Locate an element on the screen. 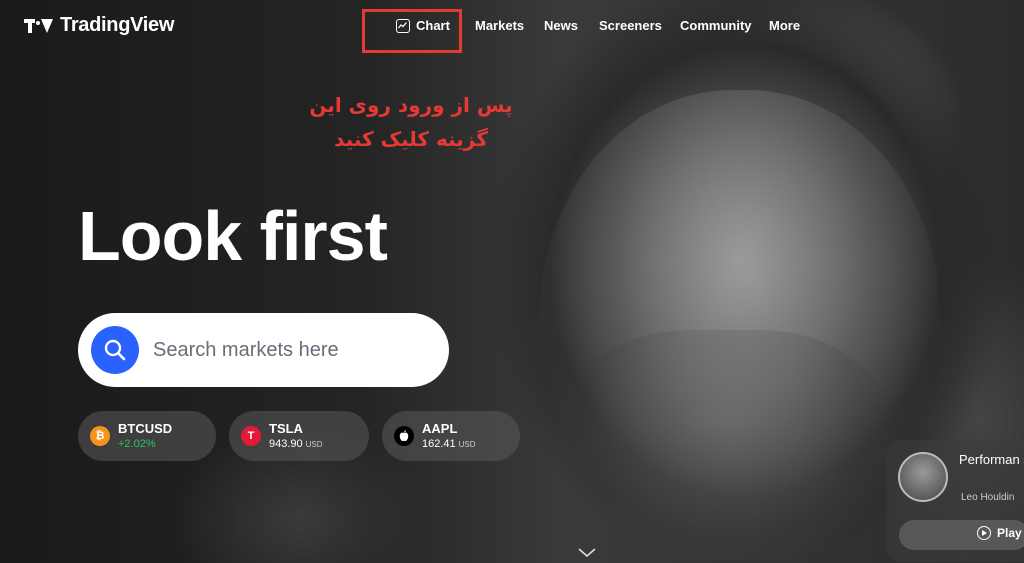 The height and width of the screenshot is (563, 1024). annotation-text: پس از ورود روی این گزینه کلیک کنید is located at coordinates (411, 122).